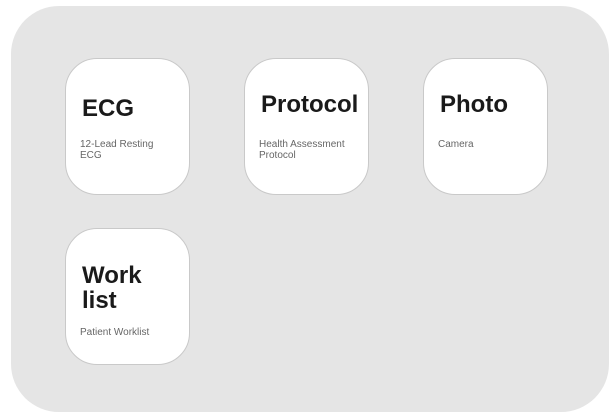 The width and height of the screenshot is (609, 412). What do you see at coordinates (117, 150) in the screenshot?
I see `ecg-tile-subtitle: 12-Lead Resting ECG` at bounding box center [117, 150].